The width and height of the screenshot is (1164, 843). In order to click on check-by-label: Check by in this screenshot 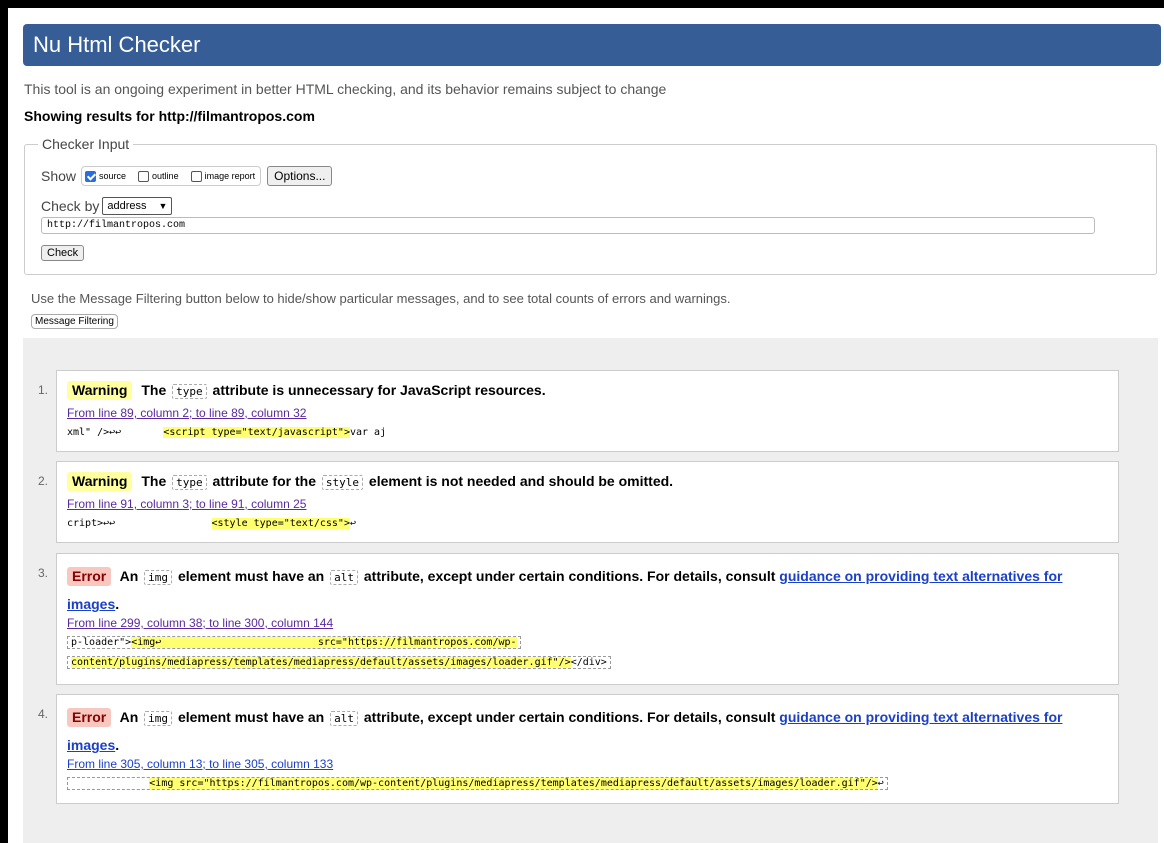, I will do `click(70, 206)`.